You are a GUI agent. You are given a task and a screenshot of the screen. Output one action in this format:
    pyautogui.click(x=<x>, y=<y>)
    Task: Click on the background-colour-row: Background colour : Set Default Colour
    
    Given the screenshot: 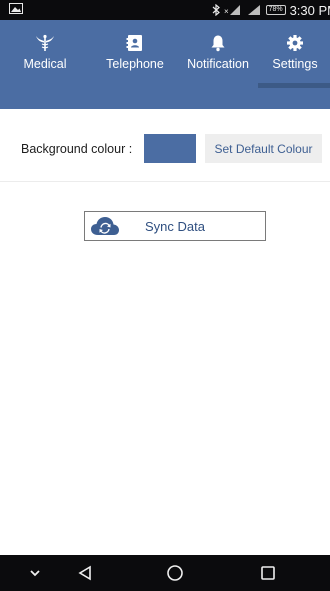 What is the action you would take?
    pyautogui.click(x=165, y=145)
    